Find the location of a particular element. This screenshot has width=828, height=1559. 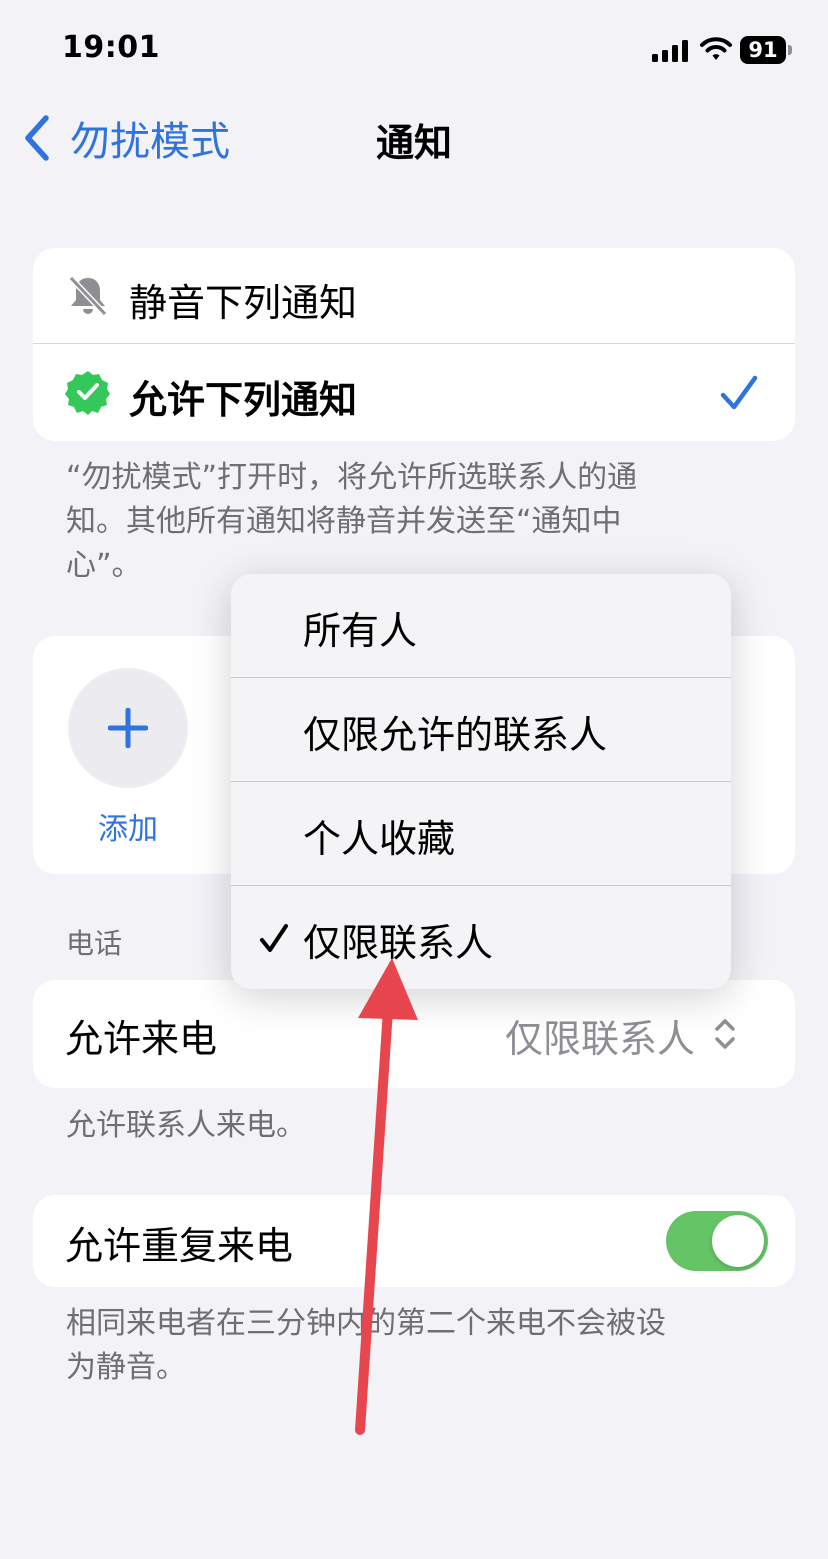

notification-mode-group: 静音下列通知 允许下列通知 is located at coordinates (414, 344).